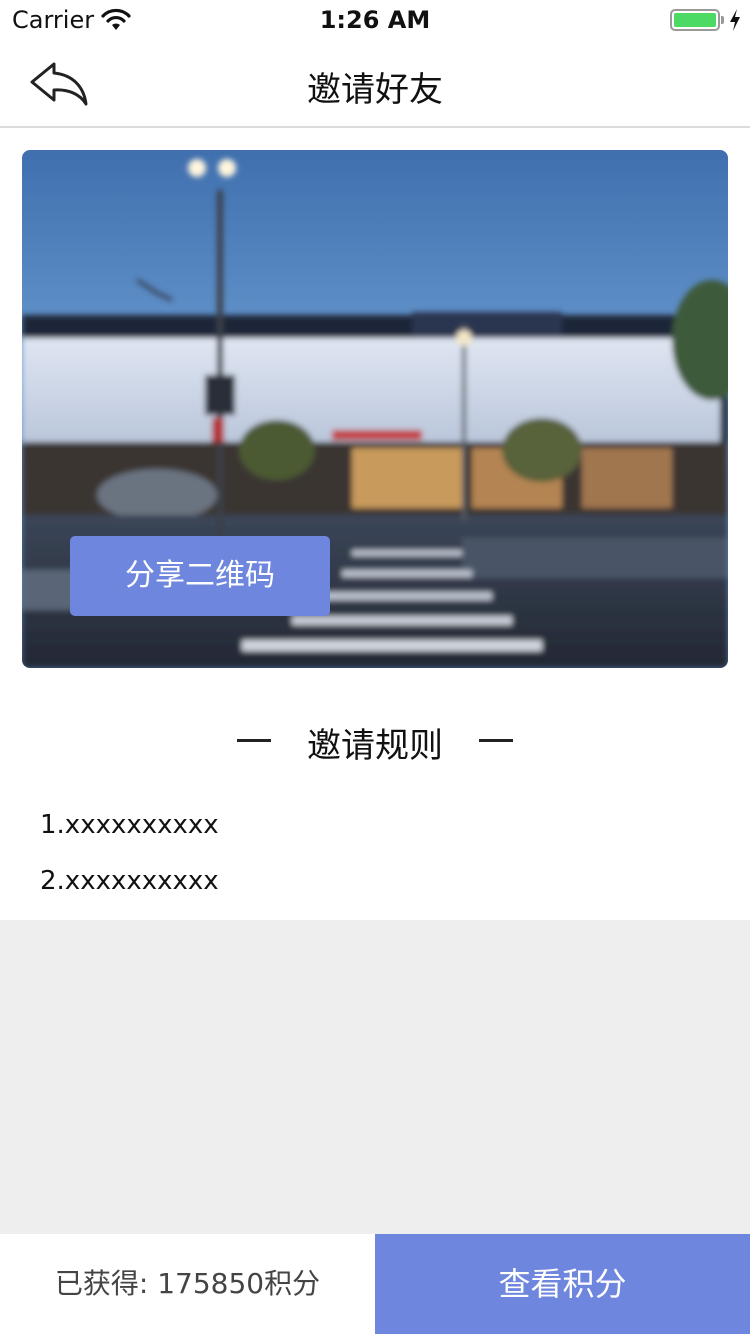  I want to click on page-title: 邀请好友, so click(375, 90).